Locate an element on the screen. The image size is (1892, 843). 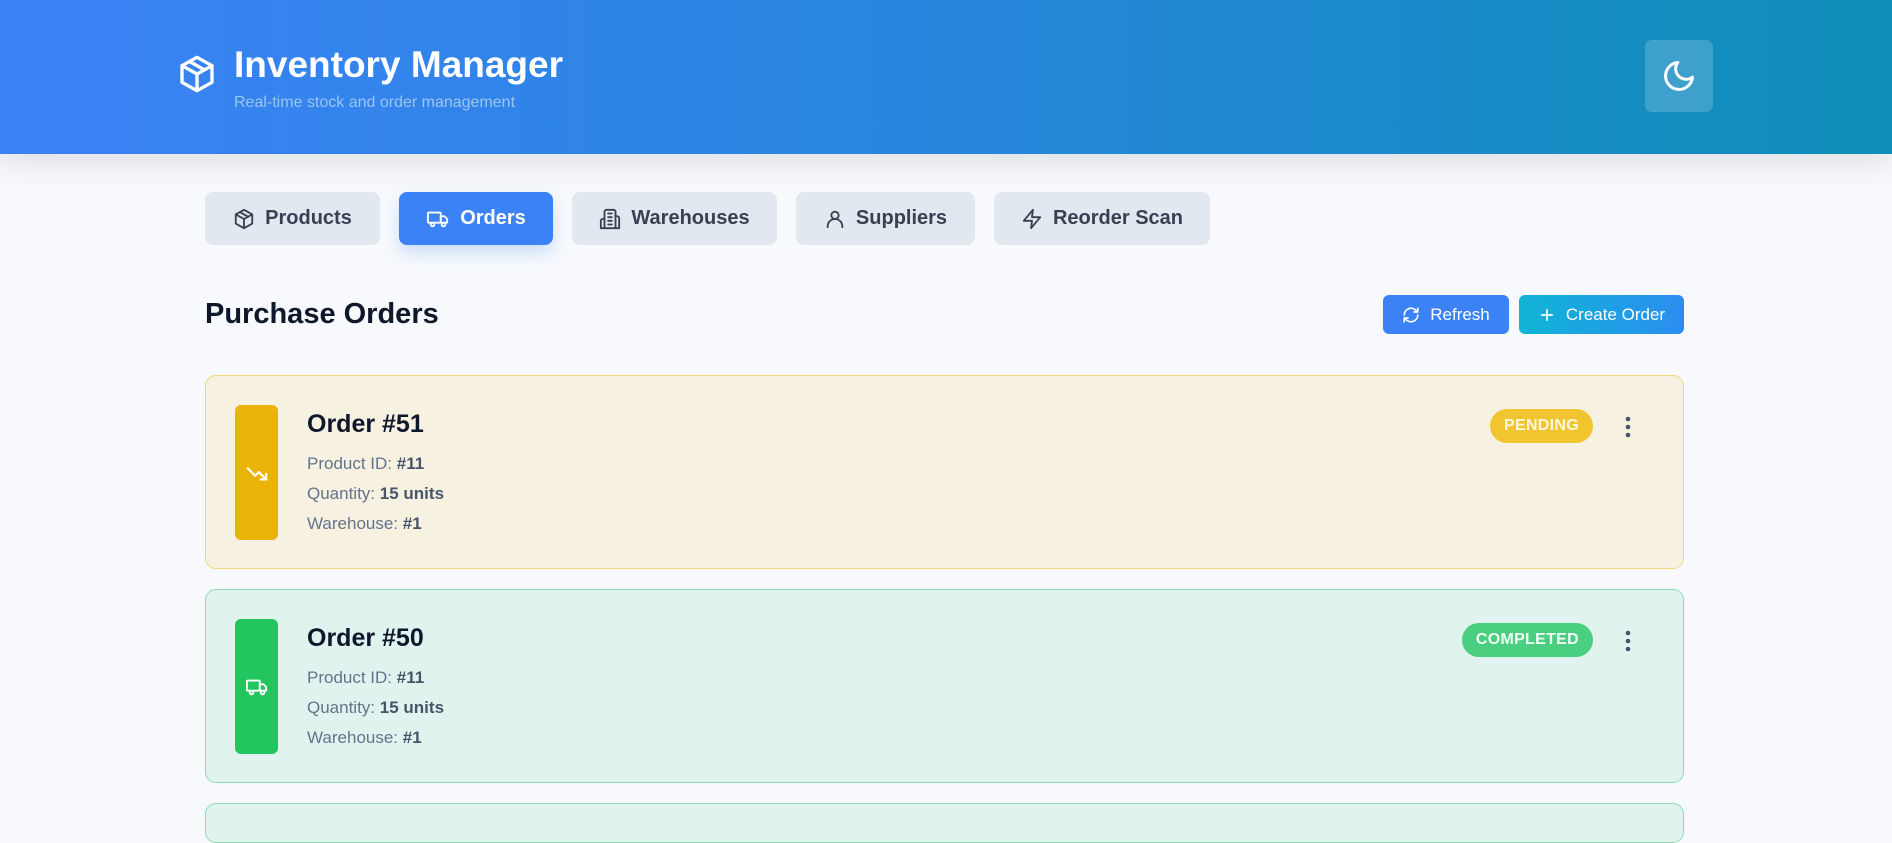
tab-label: Products is located at coordinates (308, 218).